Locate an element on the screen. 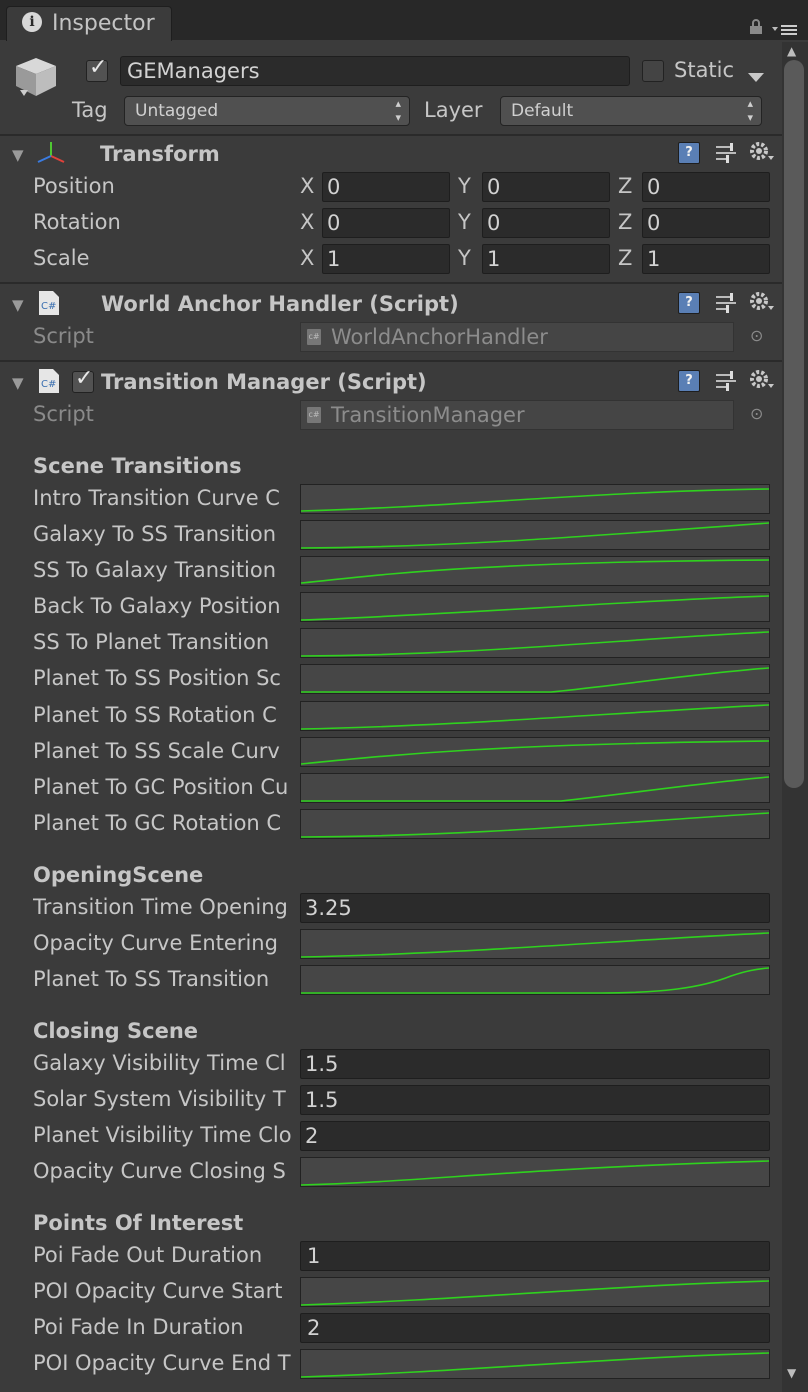 The height and width of the screenshot is (1392, 808). script-object-field: c# WorldAnchorHandler is located at coordinates (517, 337).